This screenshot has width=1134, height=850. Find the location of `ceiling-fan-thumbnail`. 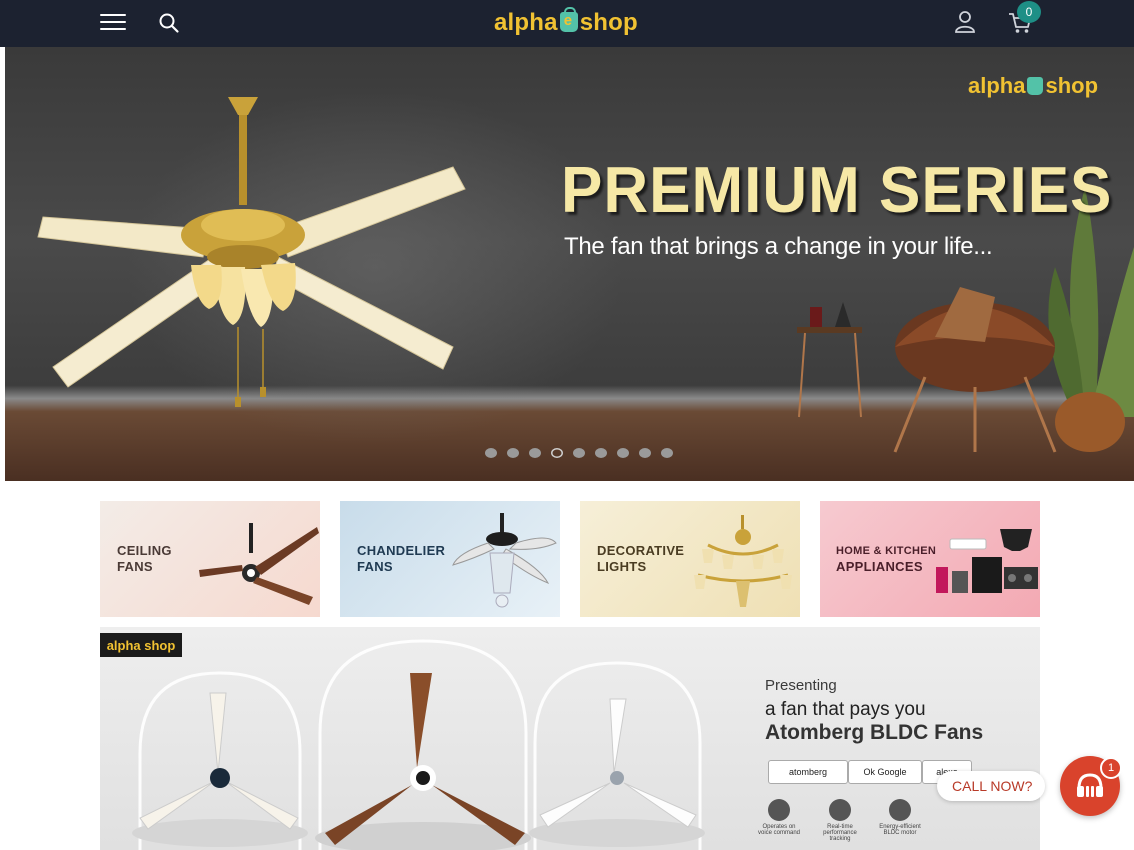

ceiling-fan-thumbnail is located at coordinates (259, 564).